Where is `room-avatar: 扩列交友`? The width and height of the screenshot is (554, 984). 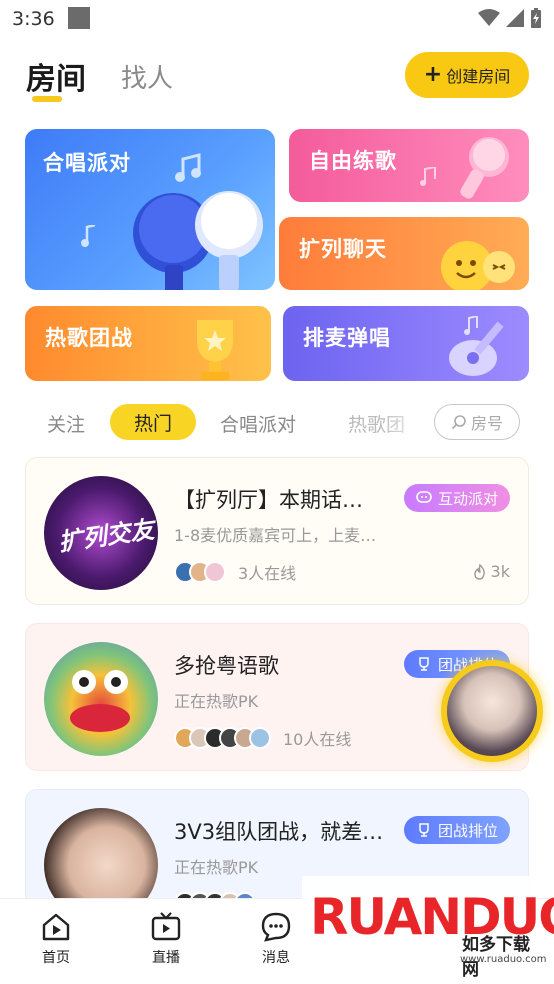
room-avatar: 扩列交友 is located at coordinates (101, 533).